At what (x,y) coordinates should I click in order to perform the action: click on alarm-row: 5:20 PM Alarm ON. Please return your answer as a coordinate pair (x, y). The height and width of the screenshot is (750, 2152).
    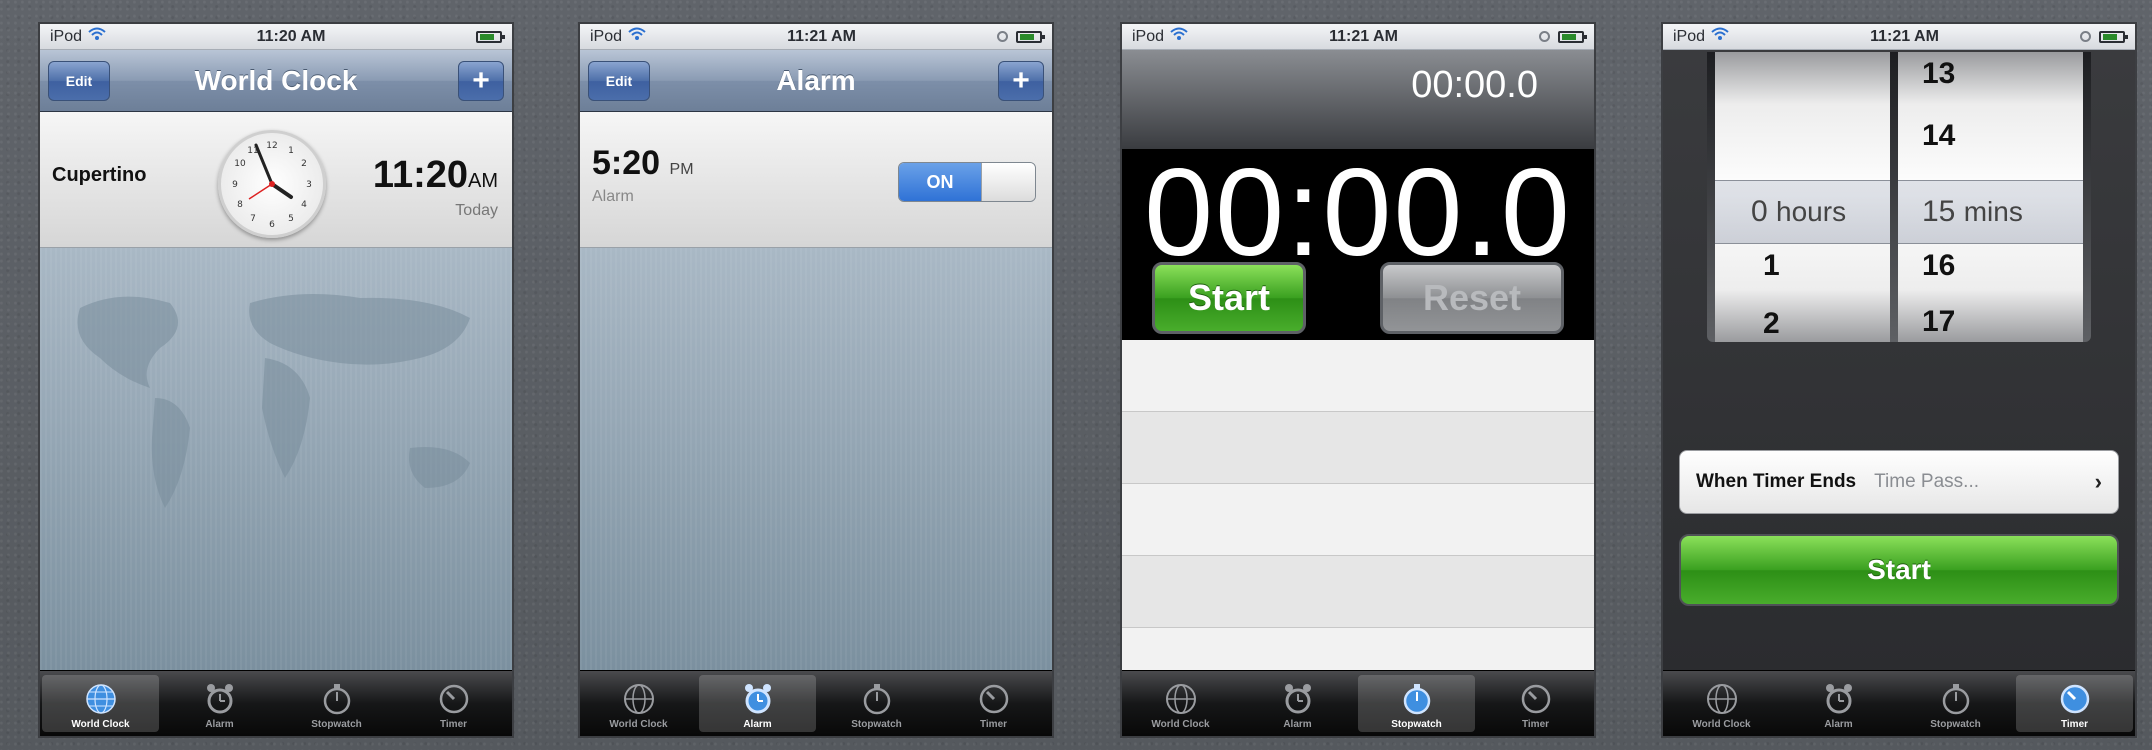
    Looking at the image, I should click on (816, 180).